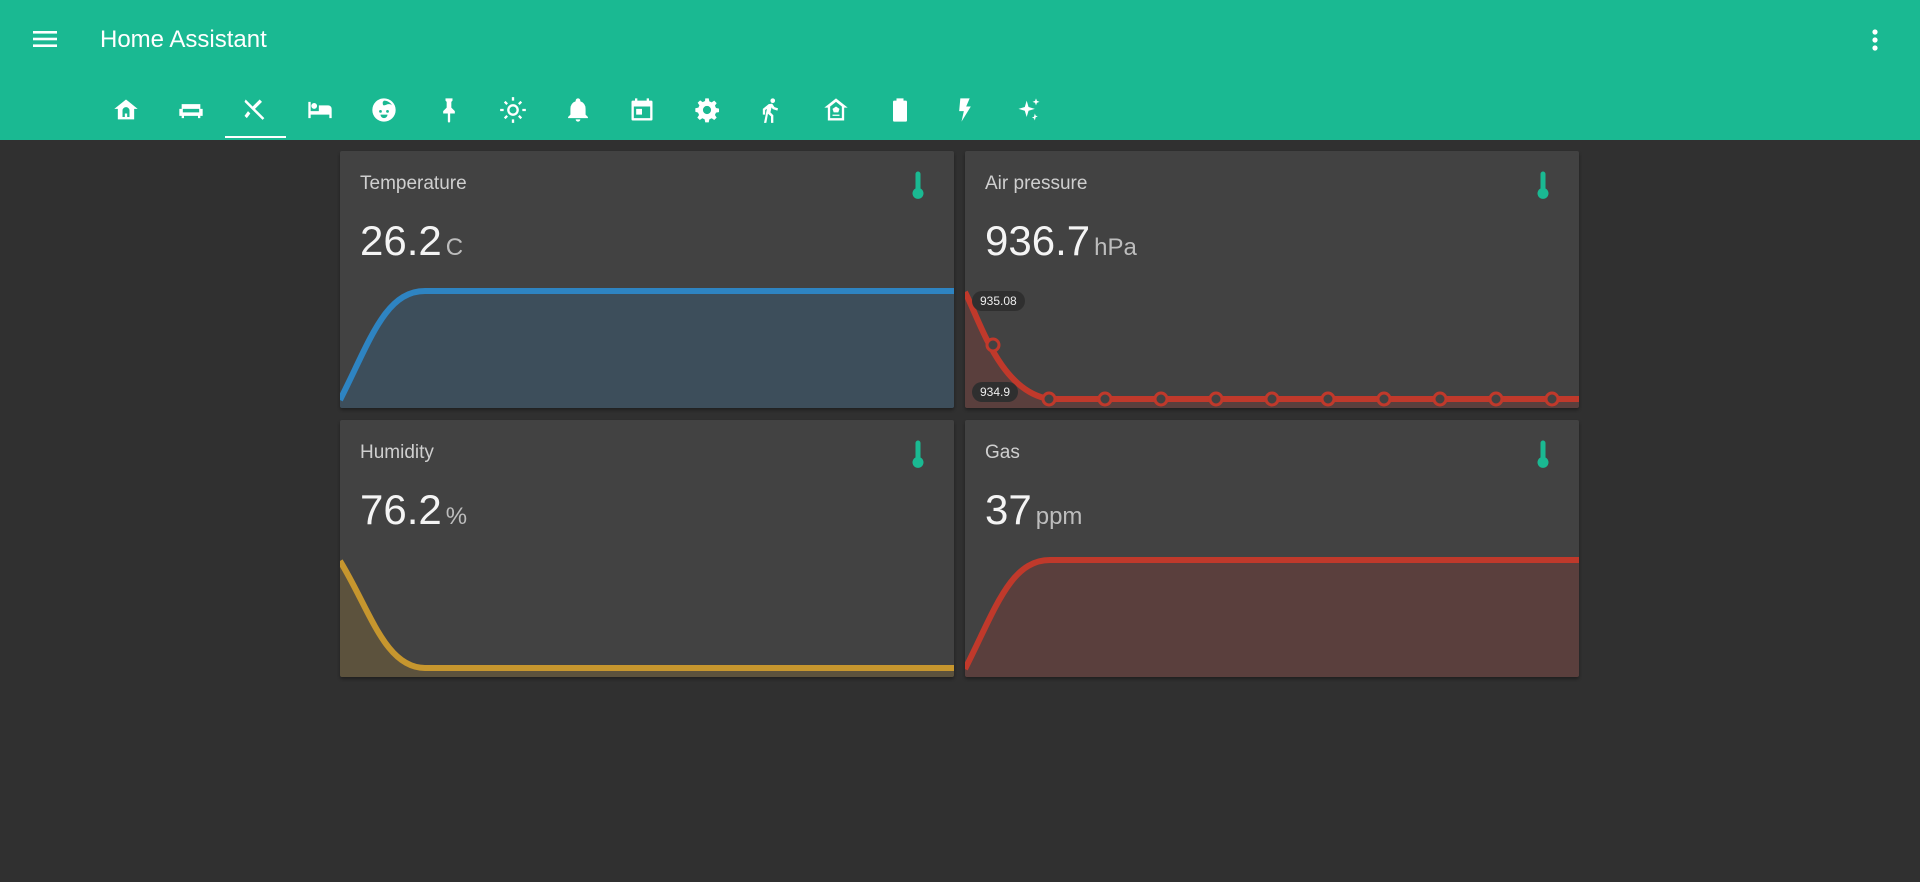 The height and width of the screenshot is (882, 1920). I want to click on tab-calendar, so click(642, 113).